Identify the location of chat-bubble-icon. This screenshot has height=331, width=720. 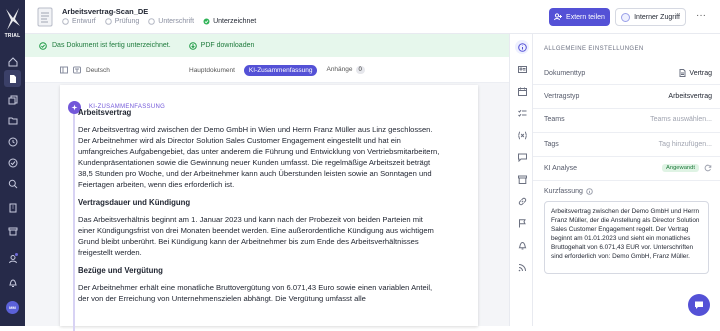
(699, 305).